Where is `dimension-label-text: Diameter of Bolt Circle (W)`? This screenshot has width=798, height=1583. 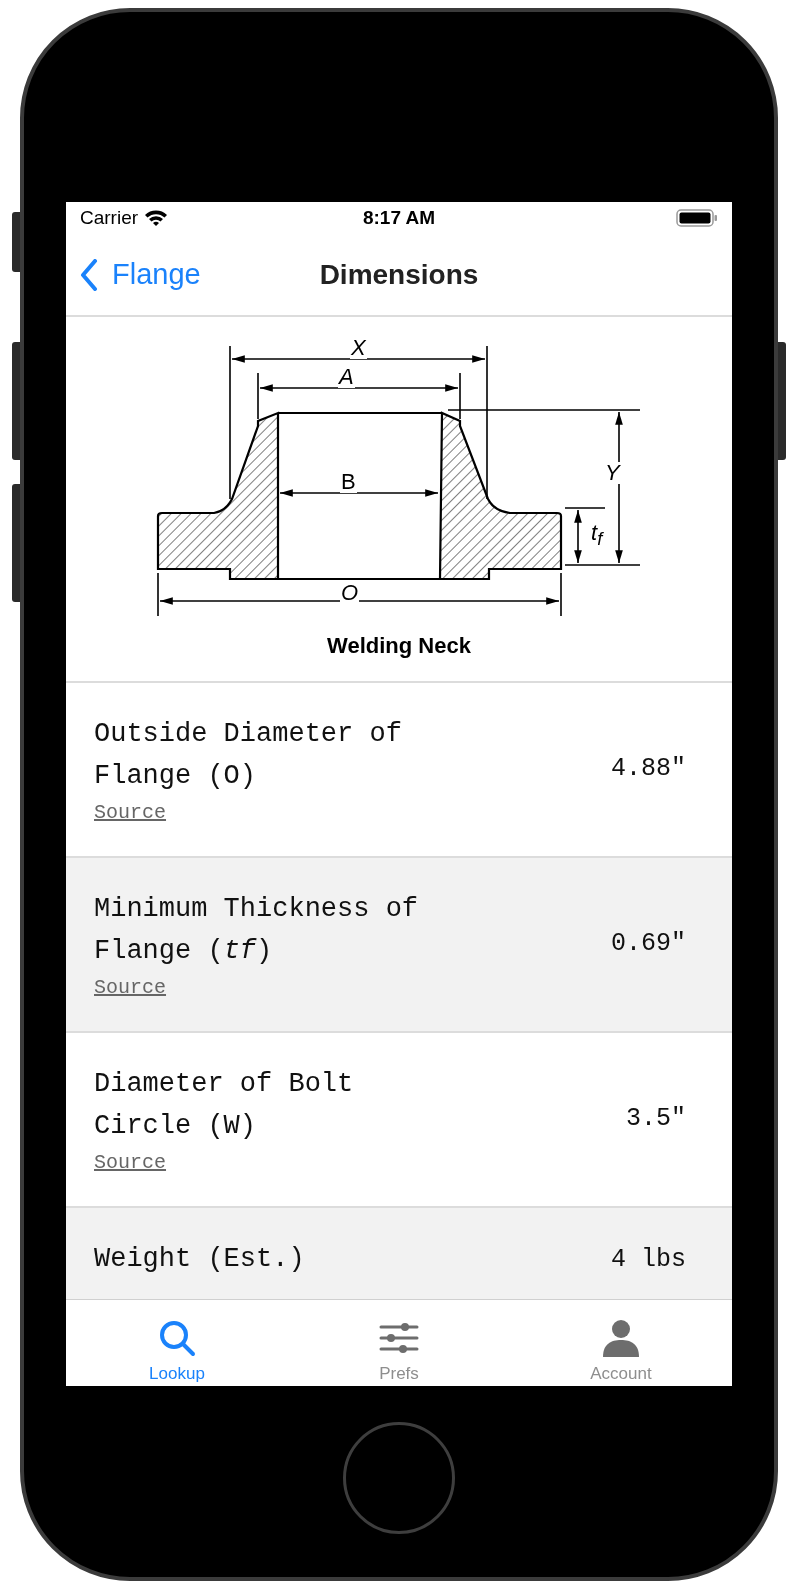
dimension-label-text: Diameter of Bolt Circle (W) is located at coordinates (224, 1105).